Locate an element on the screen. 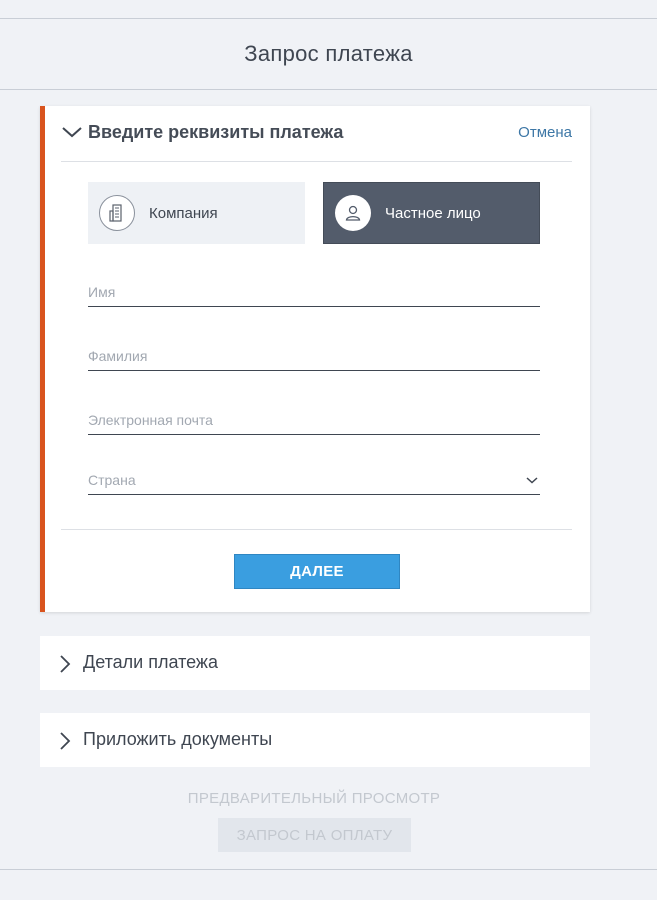 This screenshot has height=900, width=657. company-type-label: Компания is located at coordinates (183, 213).